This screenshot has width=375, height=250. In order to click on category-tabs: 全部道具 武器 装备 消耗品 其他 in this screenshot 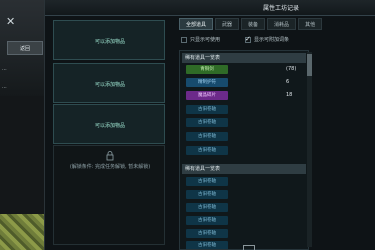, I will do `click(251, 24)`.